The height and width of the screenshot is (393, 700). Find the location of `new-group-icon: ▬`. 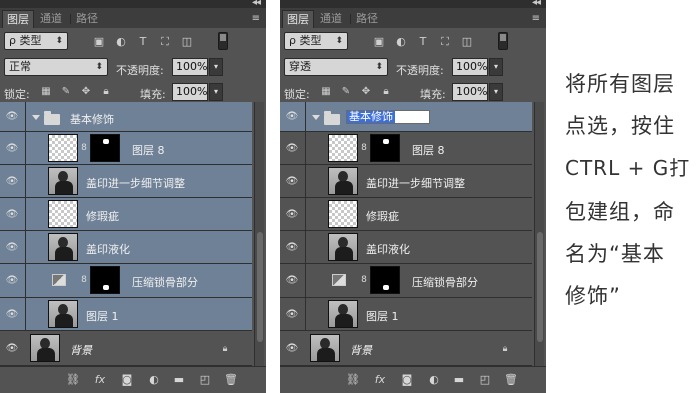

new-group-icon: ▬ is located at coordinates (459, 380).